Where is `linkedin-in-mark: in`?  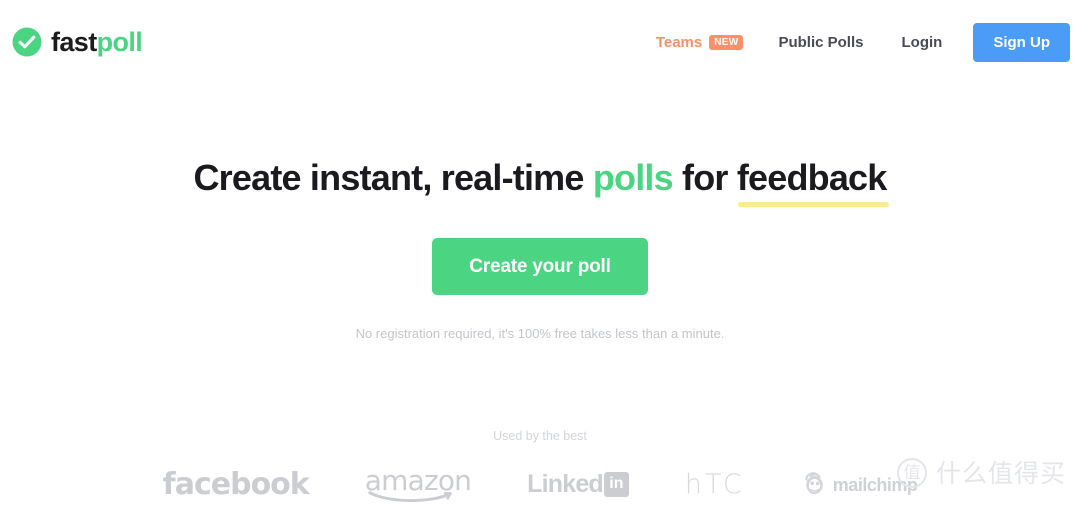 linkedin-in-mark: in is located at coordinates (616, 484).